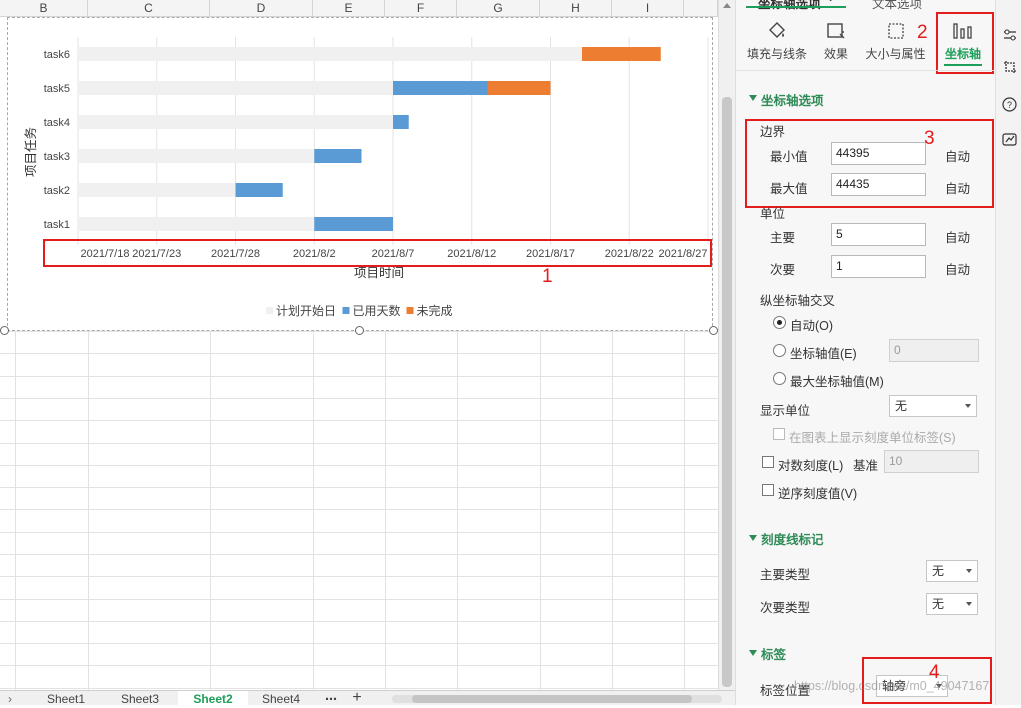  What do you see at coordinates (823, 352) in the screenshot?
I see `radio-axis-value-label: 坐标轴值(E)` at bounding box center [823, 352].